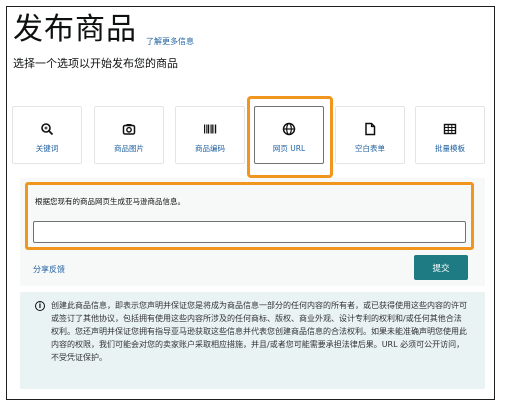 This screenshot has width=505, height=410. Describe the element at coordinates (47, 148) in the screenshot. I see `option-label: 关键词` at that location.